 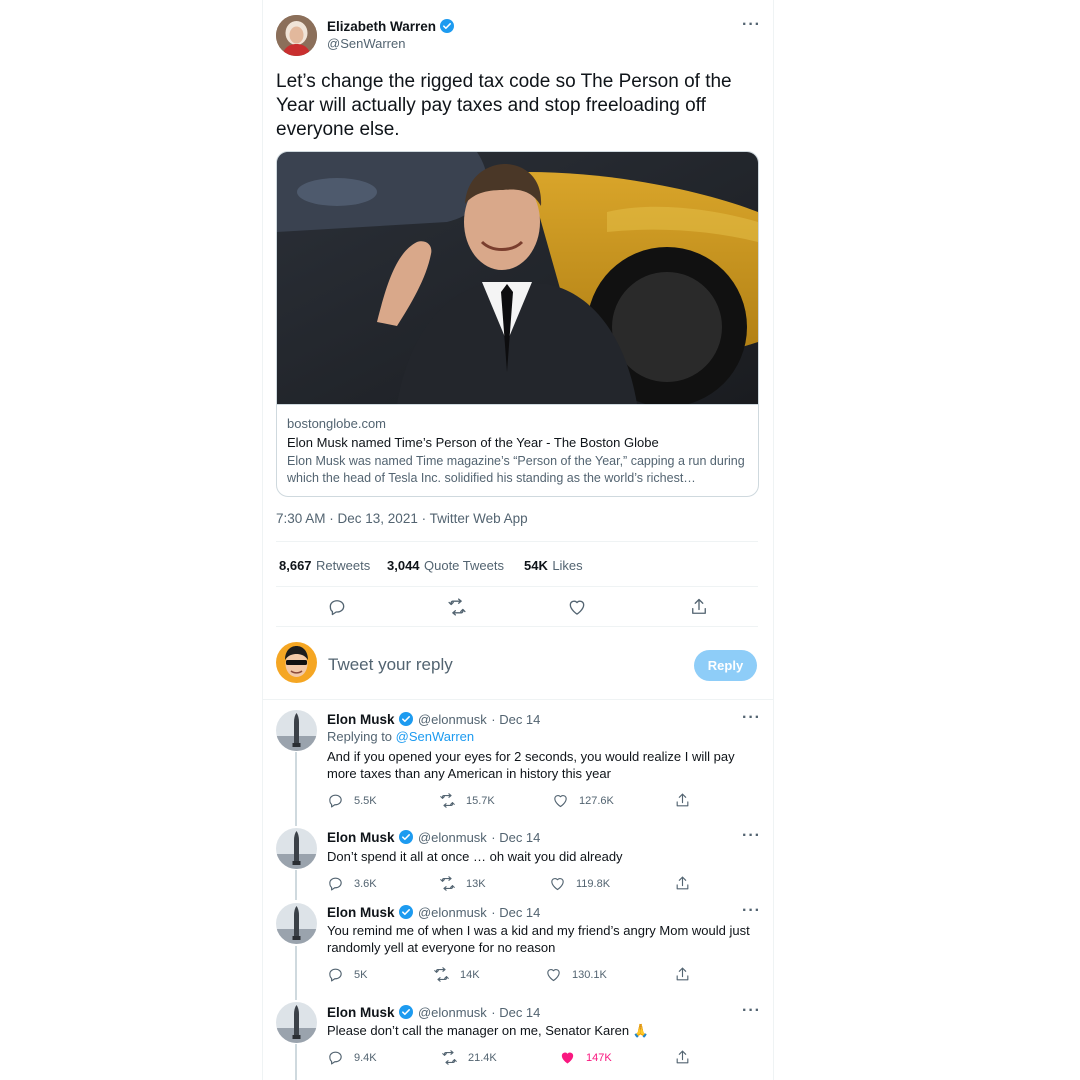 I want to click on reply-count: 3.6K, so click(x=365, y=883).